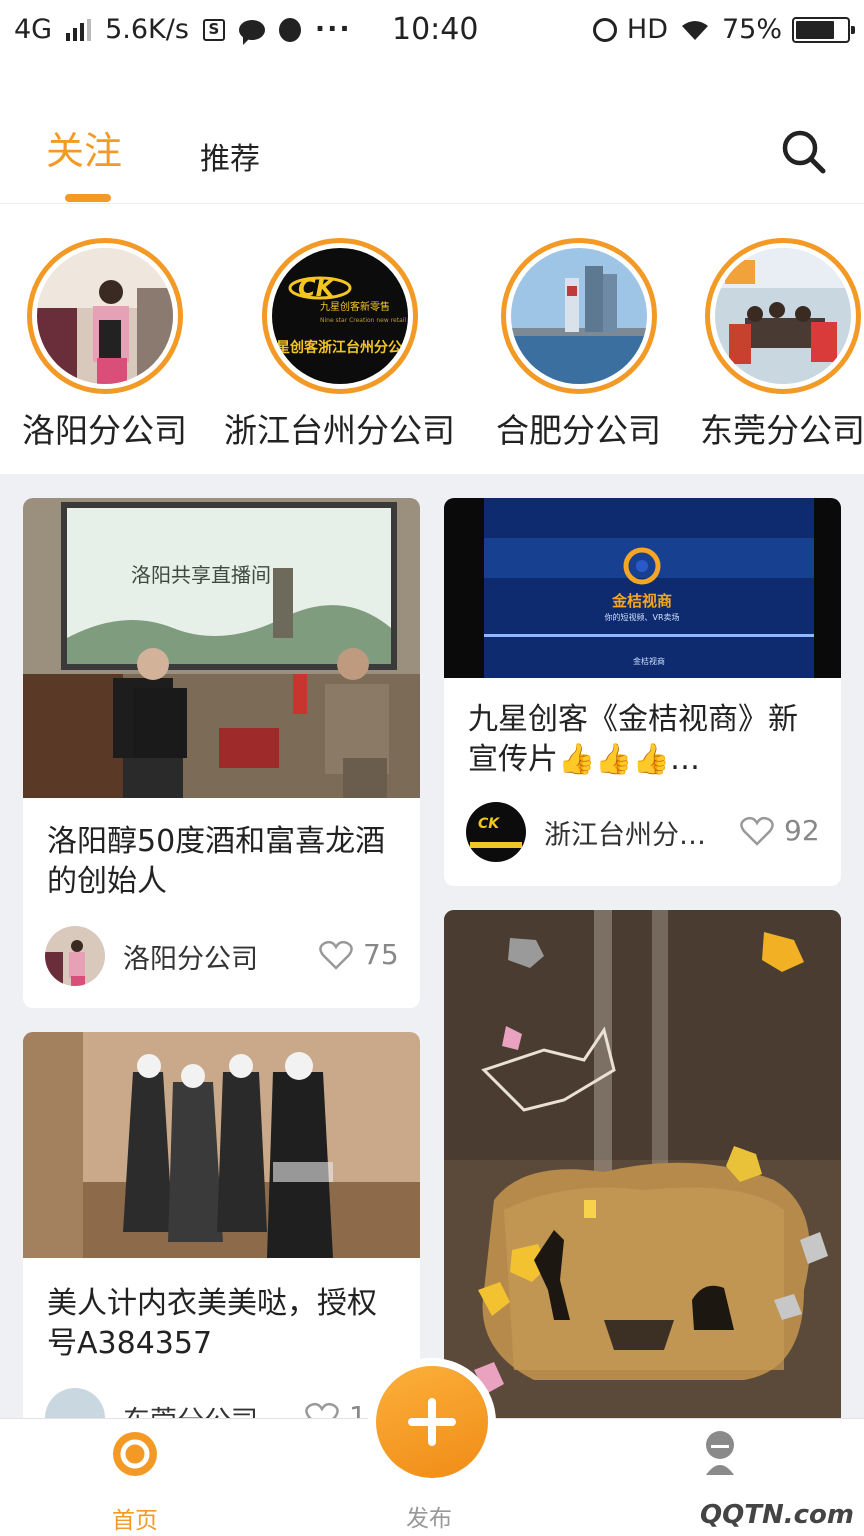  Describe the element at coordinates (33, 29) in the screenshot. I see `network-type: 4G` at that location.